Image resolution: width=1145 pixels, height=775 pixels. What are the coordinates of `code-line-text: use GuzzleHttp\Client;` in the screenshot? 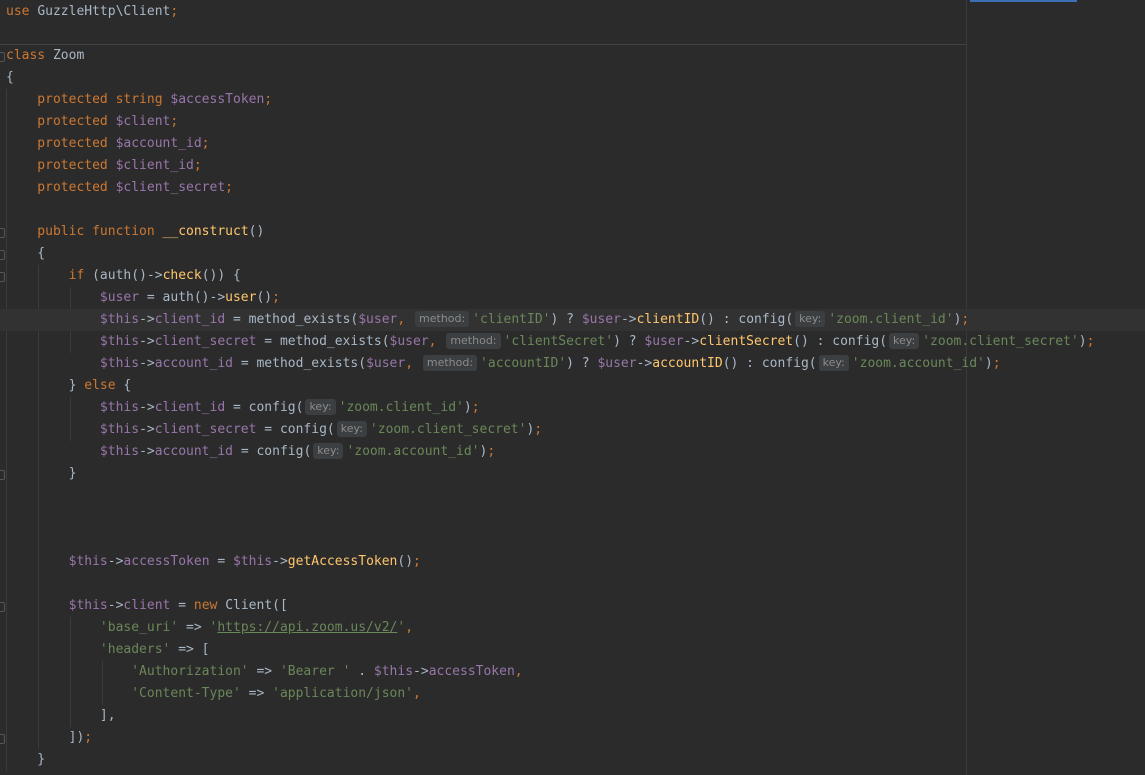 It's located at (92, 12).